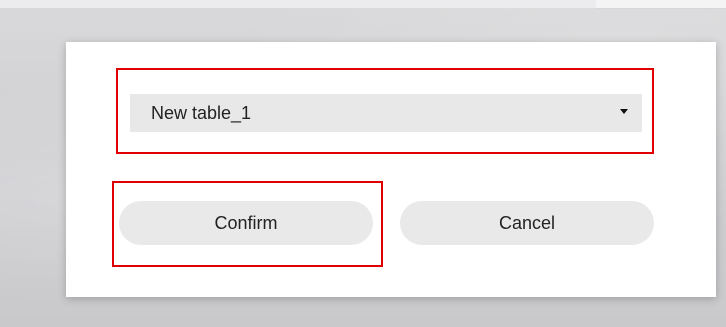  Describe the element at coordinates (246, 223) in the screenshot. I see `confirm-button: Confirm` at that location.